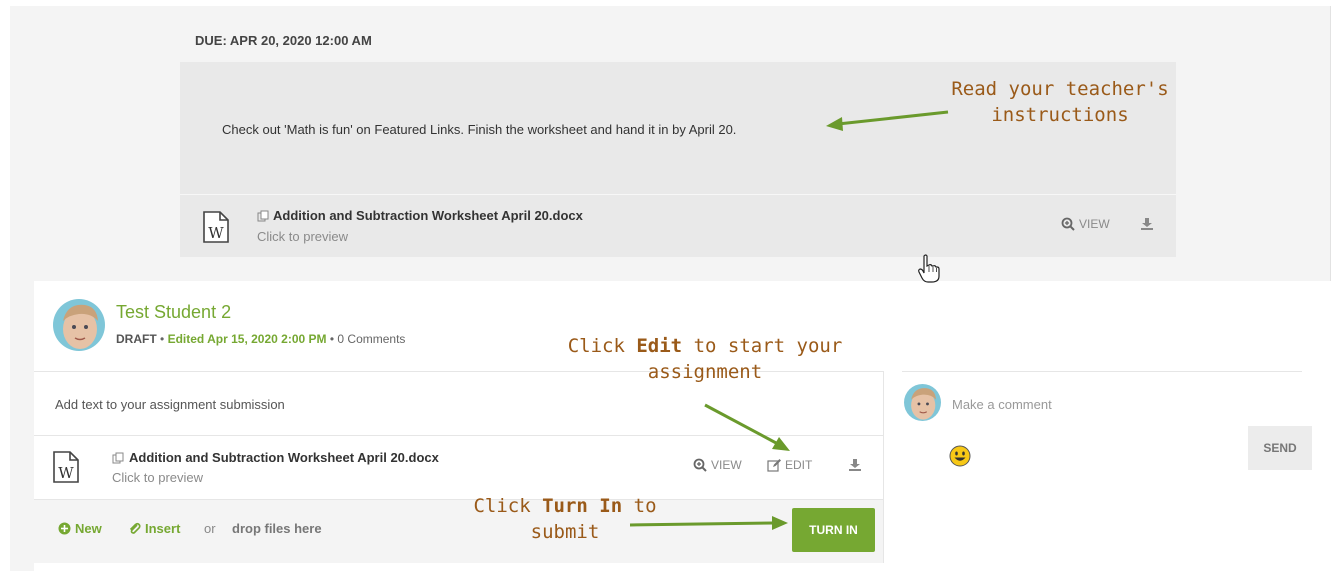  What do you see at coordinates (639, 506) in the screenshot?
I see `annotation-turn-post: to` at bounding box center [639, 506].